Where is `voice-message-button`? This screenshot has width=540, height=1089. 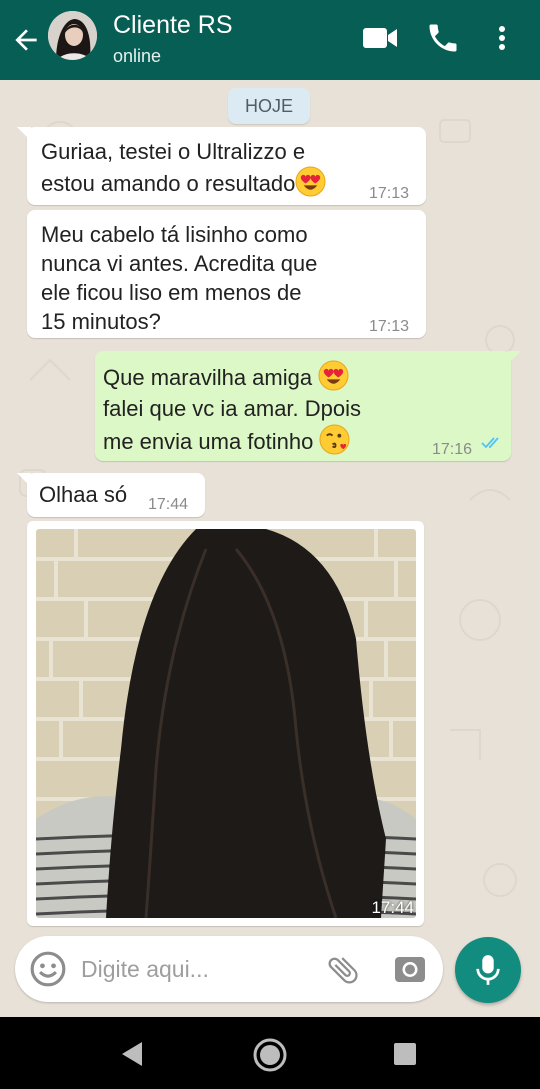 voice-message-button is located at coordinates (488, 970).